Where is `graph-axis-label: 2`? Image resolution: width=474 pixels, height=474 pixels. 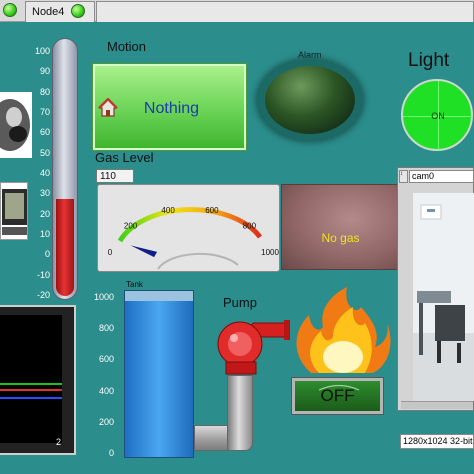 graph-axis-label: 2 is located at coordinates (59, 442).